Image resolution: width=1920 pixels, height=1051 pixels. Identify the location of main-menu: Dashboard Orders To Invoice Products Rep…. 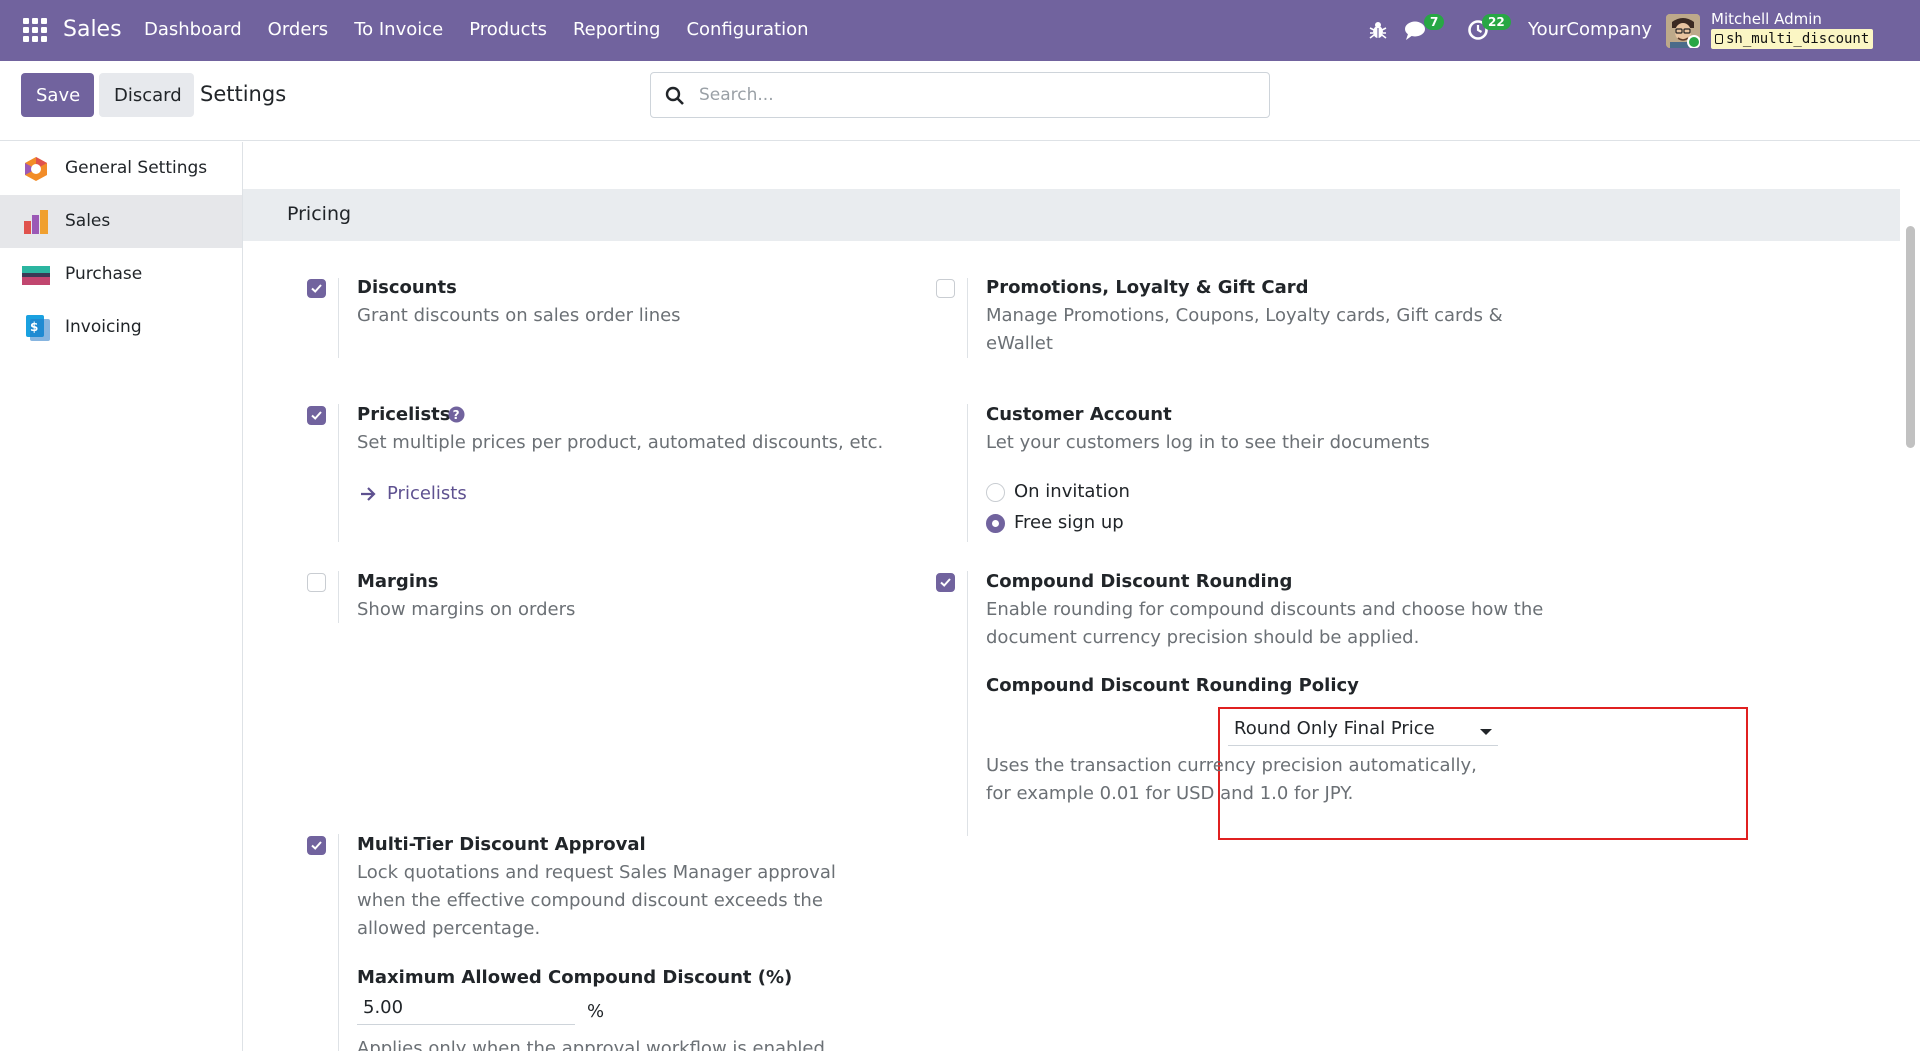
(489, 29).